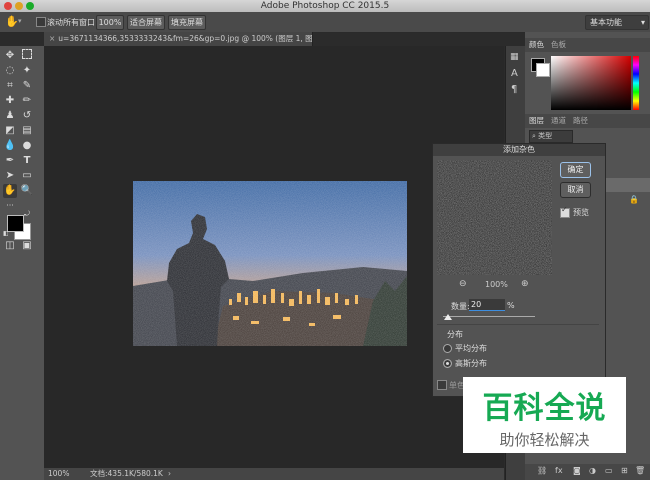  Describe the element at coordinates (525, 284) in the screenshot. I see `zoom-in-icon: ⊕` at that location.